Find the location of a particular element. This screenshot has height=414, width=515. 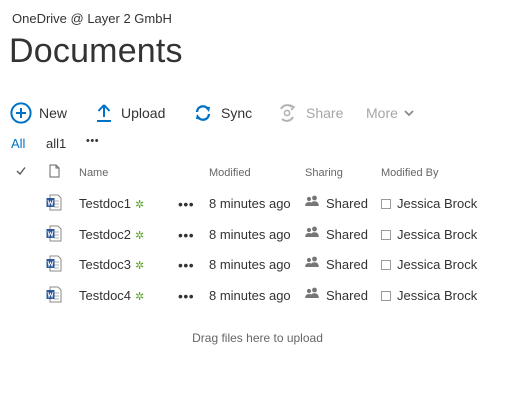

upload-button: Upload is located at coordinates (130, 113).